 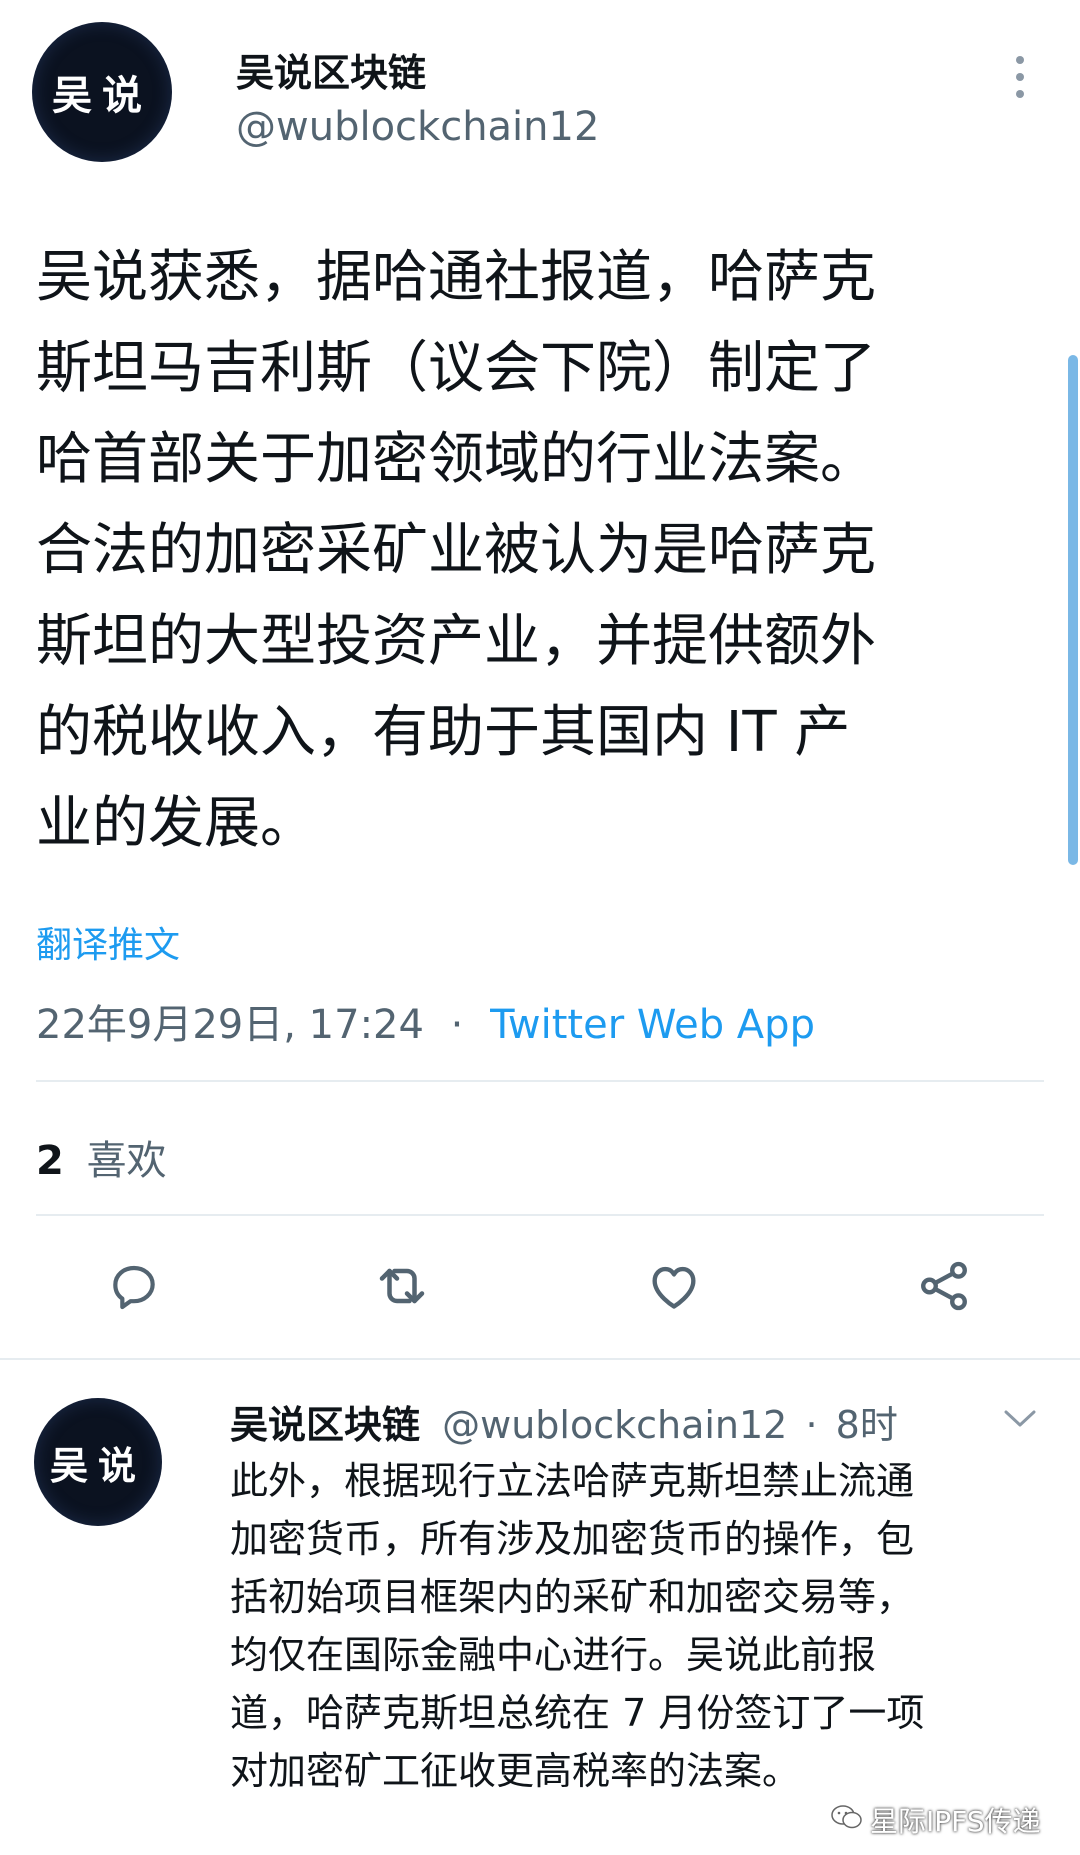 What do you see at coordinates (572, 1597) in the screenshot?
I see `reply-line: 括初始项目框架内的采矿和加密交易等，` at bounding box center [572, 1597].